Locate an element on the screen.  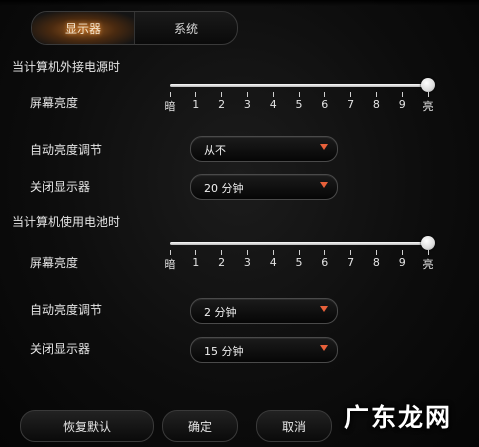
select-value: 2 分钟 is located at coordinates (220, 312).